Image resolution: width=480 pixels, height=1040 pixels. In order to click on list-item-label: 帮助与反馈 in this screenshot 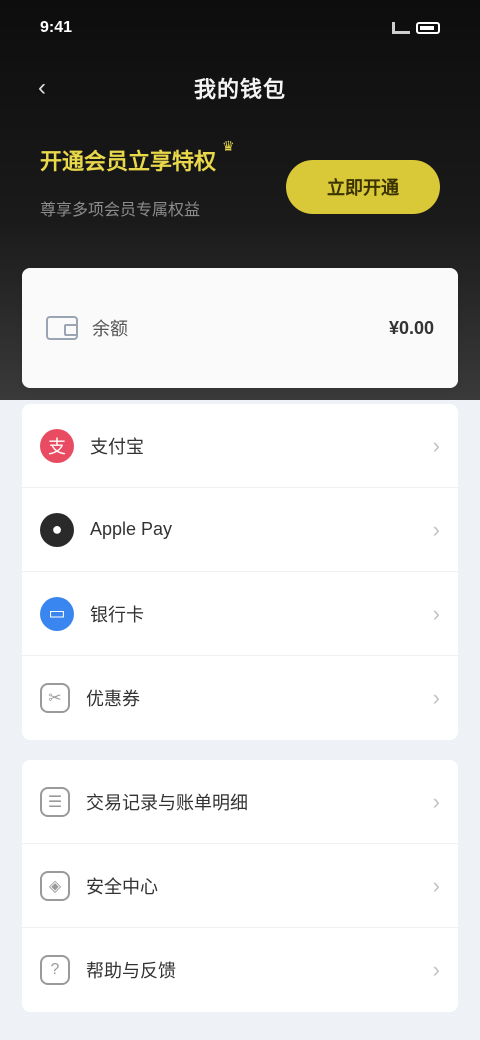, I will do `click(131, 971)`.